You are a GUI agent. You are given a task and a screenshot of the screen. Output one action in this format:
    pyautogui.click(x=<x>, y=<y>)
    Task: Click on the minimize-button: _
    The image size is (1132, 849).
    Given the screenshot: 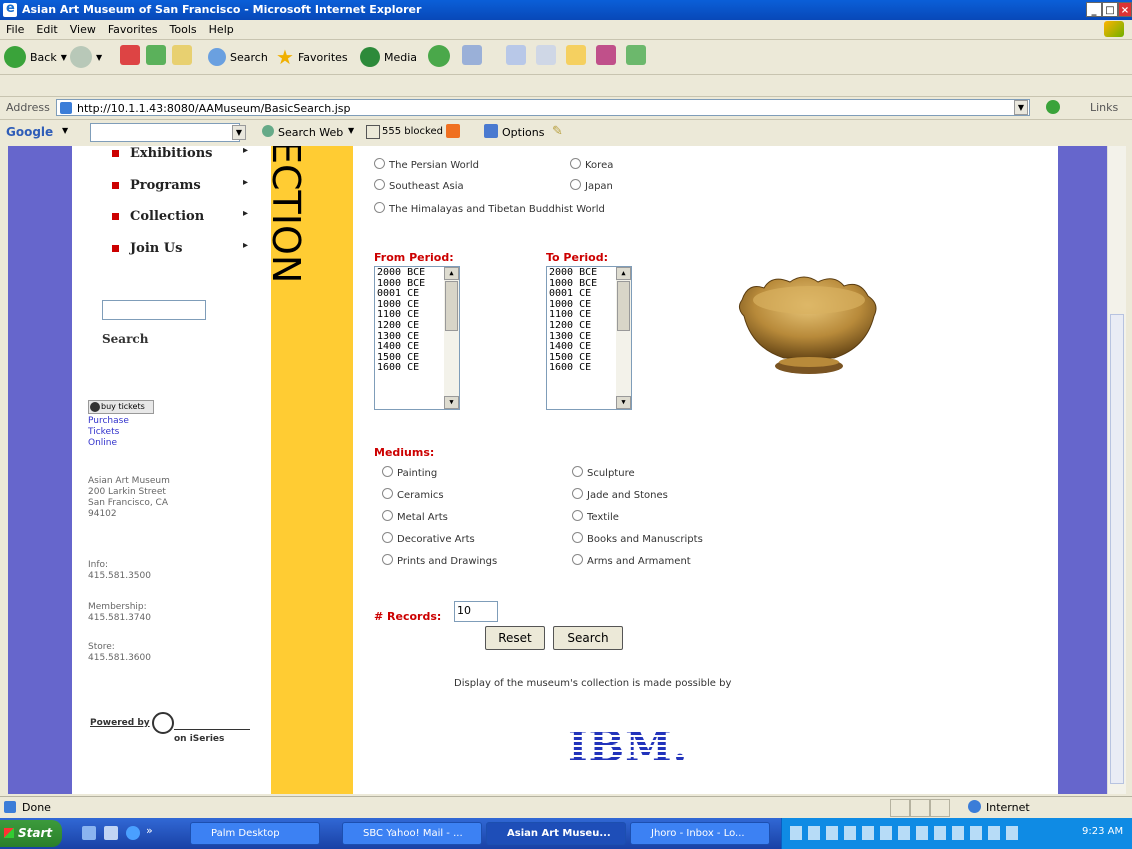 What is the action you would take?
    pyautogui.click(x=1094, y=9)
    